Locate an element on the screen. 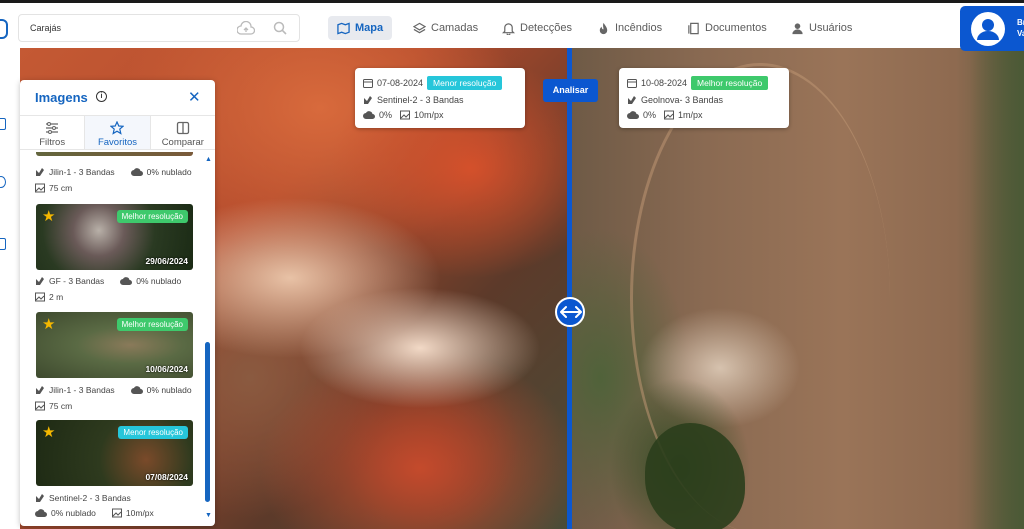 The width and height of the screenshot is (1024, 529). scroll-up-icon: ▲ is located at coordinates (208, 159).